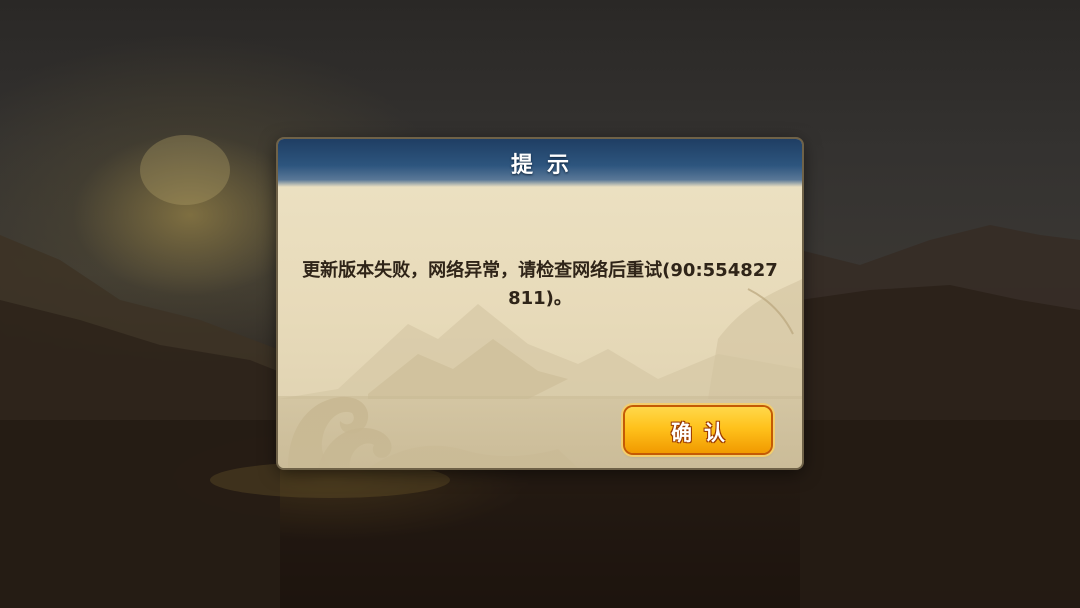  Describe the element at coordinates (546, 165) in the screenshot. I see `dialog-title: 提示` at that location.